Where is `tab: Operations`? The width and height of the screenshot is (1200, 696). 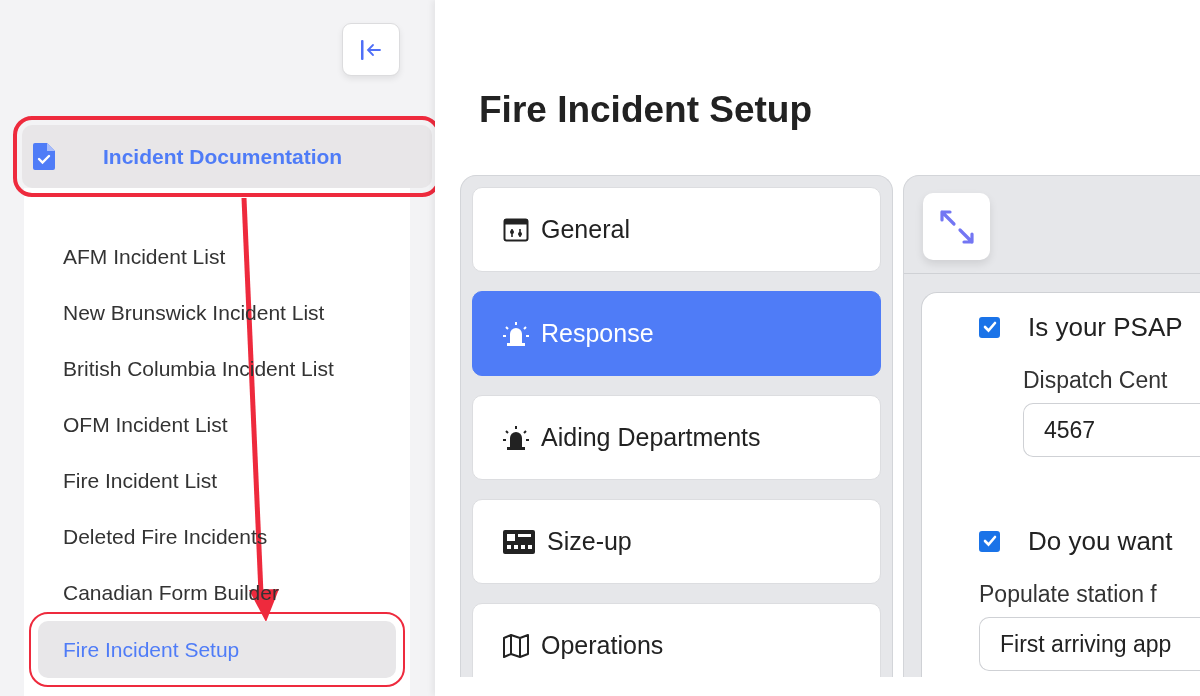 tab: Operations is located at coordinates (676, 640).